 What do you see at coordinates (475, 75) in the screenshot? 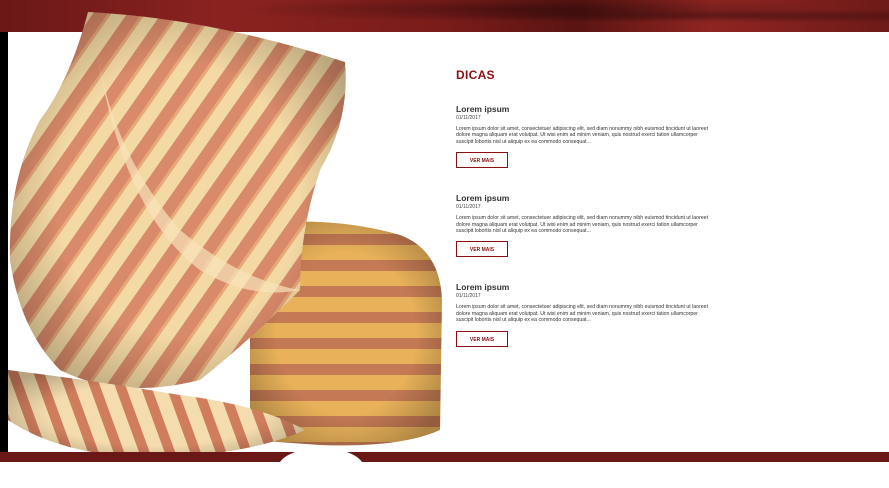
I see `section-title: DICAS` at bounding box center [475, 75].